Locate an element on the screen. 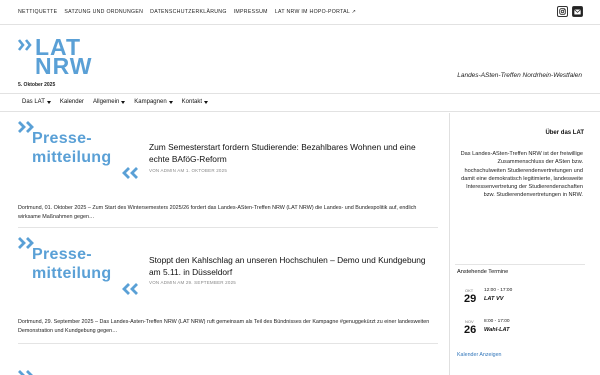 The image size is (600, 375). event-item: OKT 29 12:00 - 17:00 LAT VV is located at coordinates (520, 299).